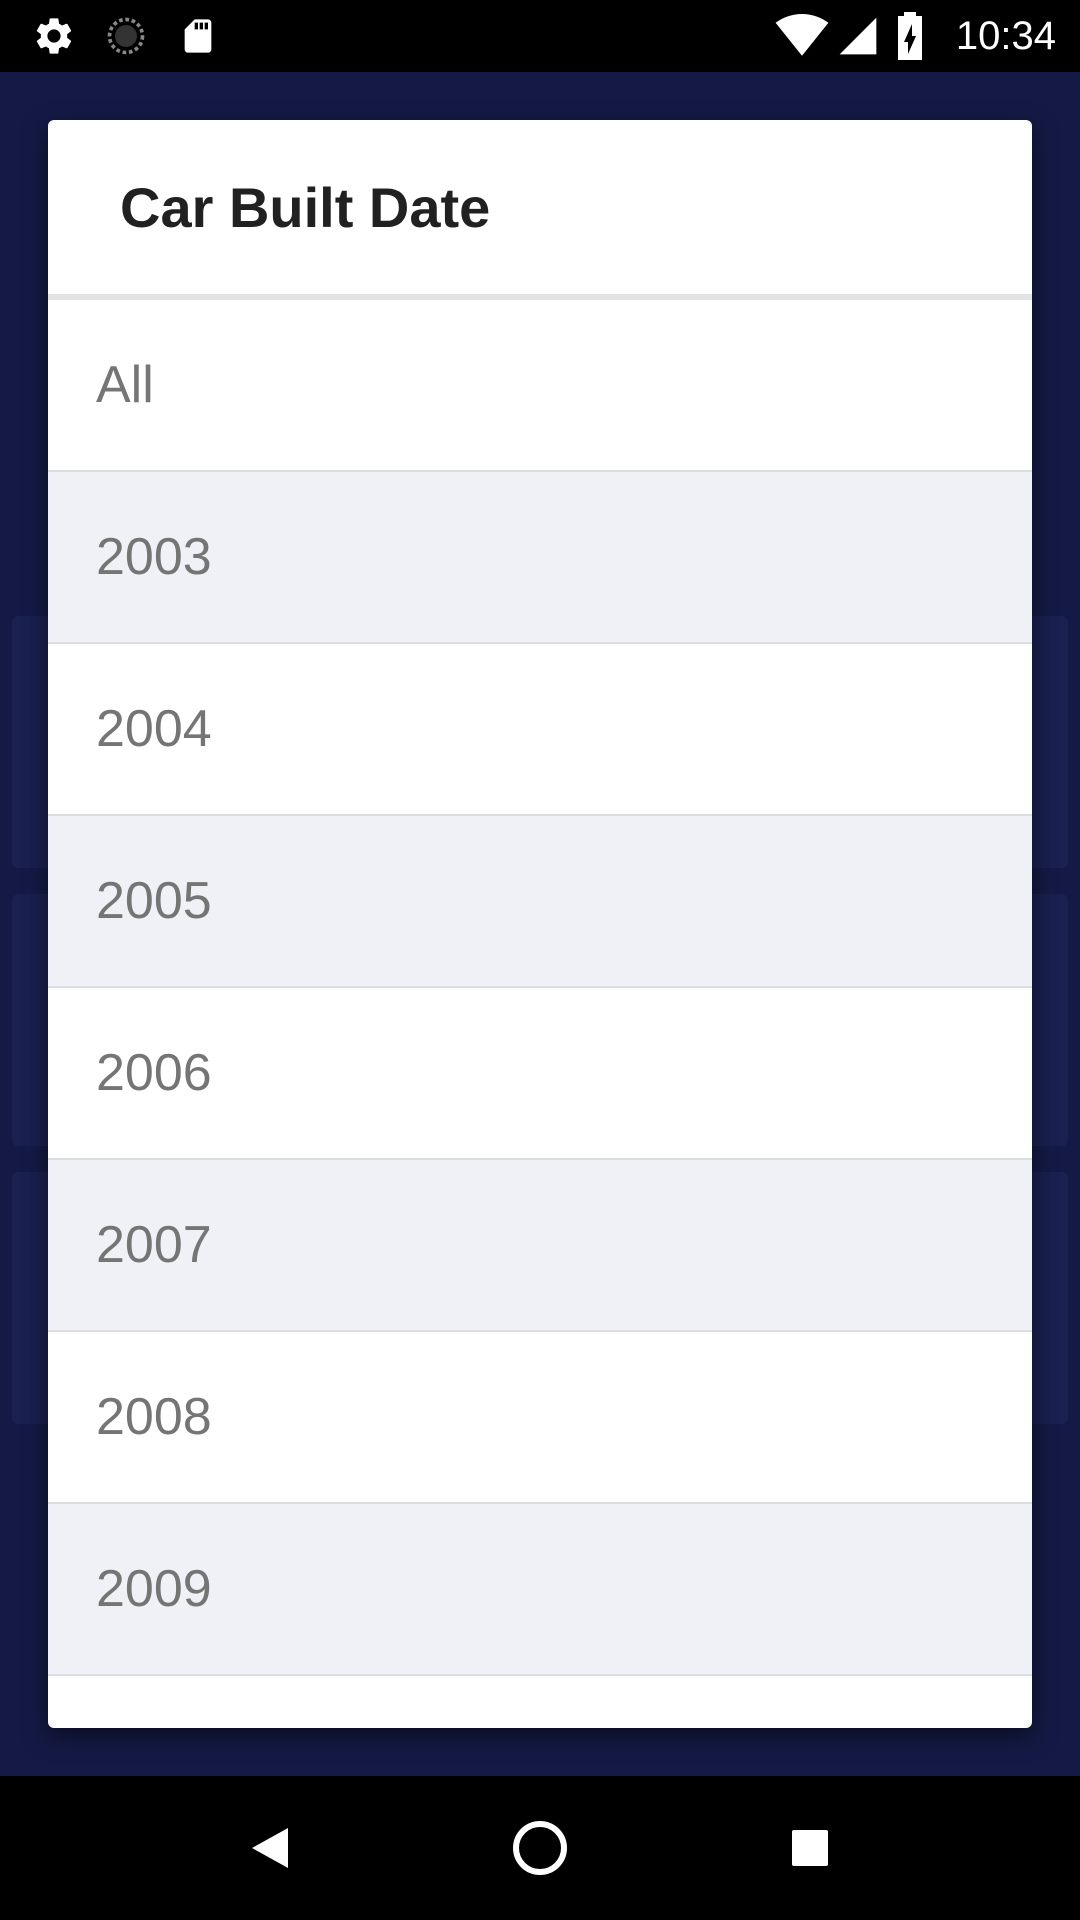 The width and height of the screenshot is (1080, 1920). I want to click on option-2006: 2006, so click(540, 1074).